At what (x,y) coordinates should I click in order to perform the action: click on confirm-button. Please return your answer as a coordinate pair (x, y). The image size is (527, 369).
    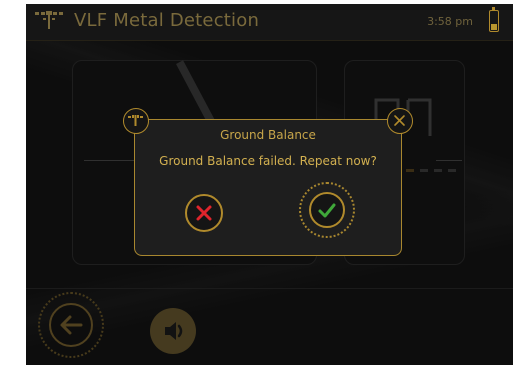
    Looking at the image, I should click on (327, 210).